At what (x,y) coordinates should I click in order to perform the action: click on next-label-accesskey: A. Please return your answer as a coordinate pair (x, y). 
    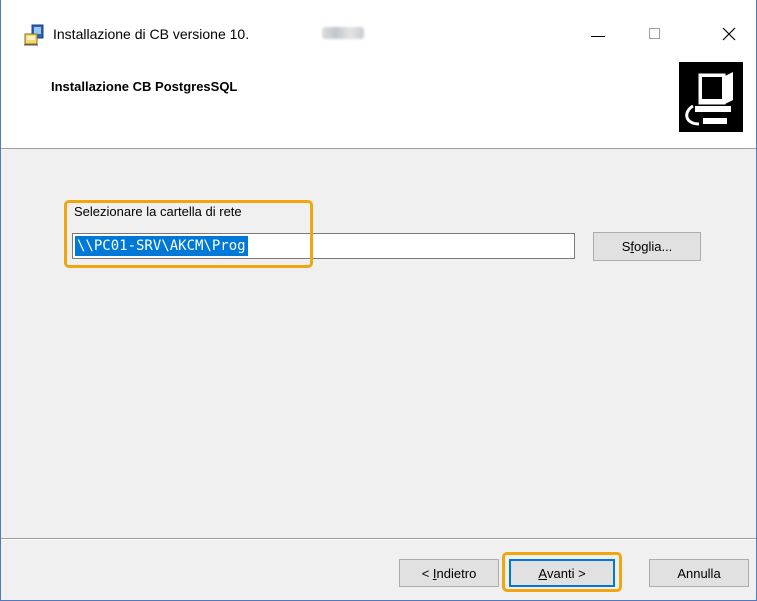
    Looking at the image, I should click on (542, 573).